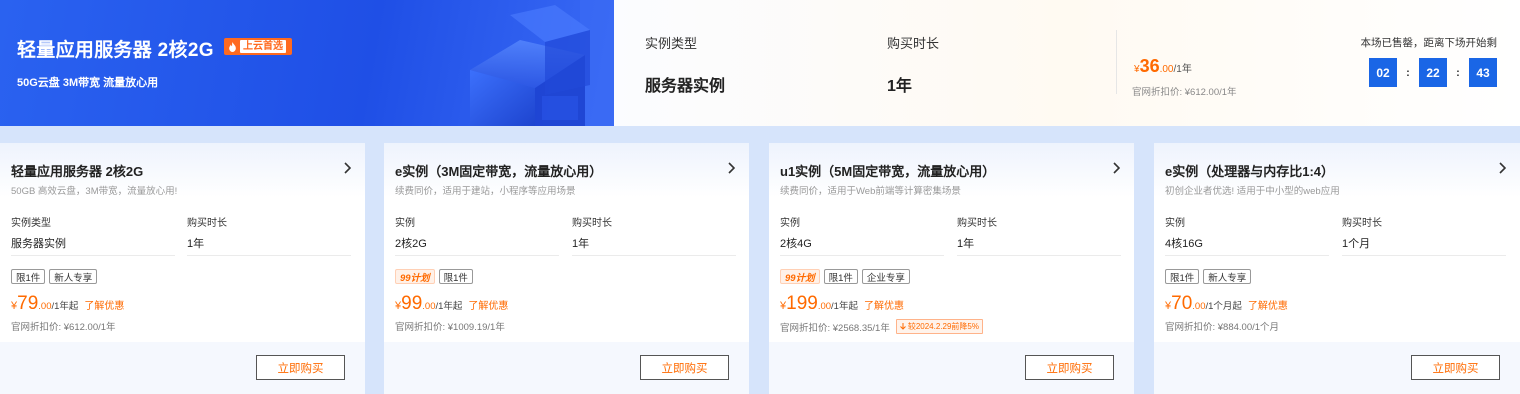 This screenshot has height=394, width=1520. I want to click on tag-list: 99计划 限1件 企业专享, so click(845, 276).